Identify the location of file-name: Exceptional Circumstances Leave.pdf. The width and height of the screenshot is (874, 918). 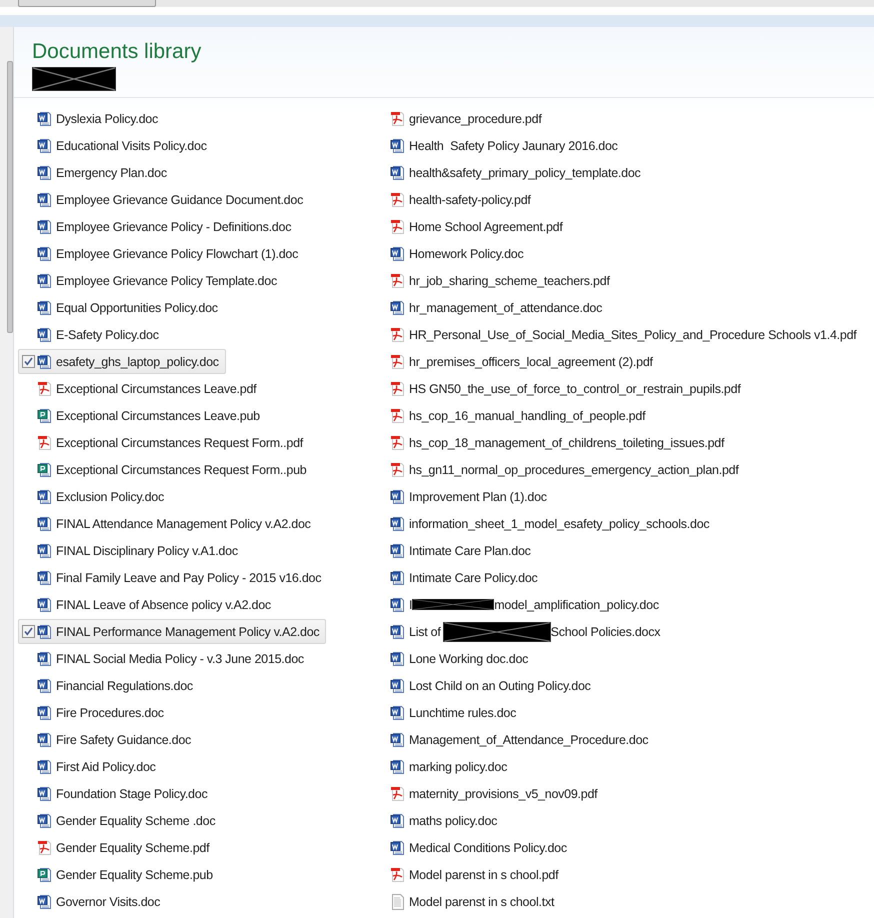
(156, 389).